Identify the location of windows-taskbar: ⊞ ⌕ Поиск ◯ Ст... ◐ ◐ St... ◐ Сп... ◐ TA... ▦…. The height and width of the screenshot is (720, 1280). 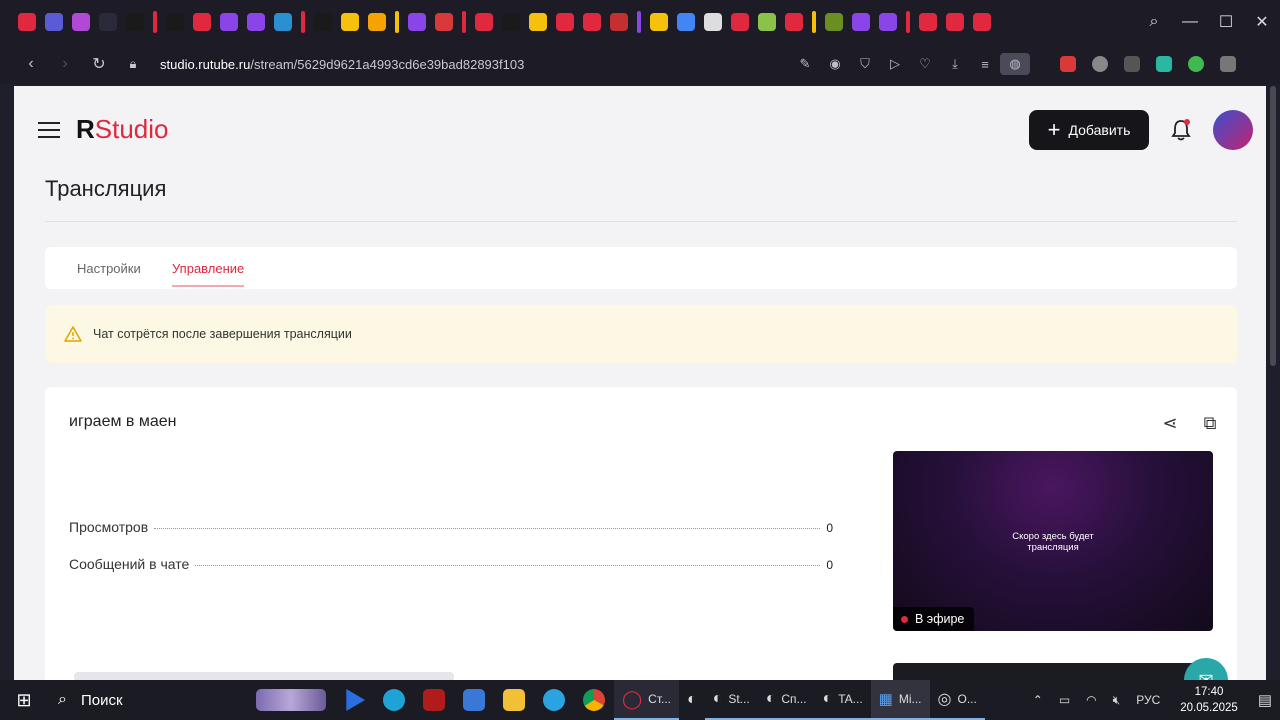
(640, 700).